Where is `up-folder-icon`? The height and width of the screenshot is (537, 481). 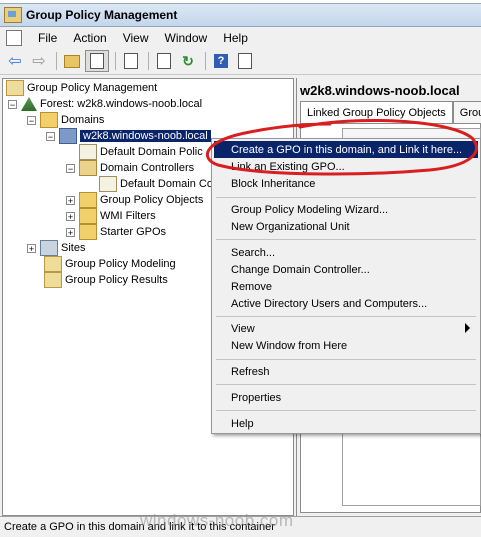
up-folder-icon is located at coordinates (72, 61).